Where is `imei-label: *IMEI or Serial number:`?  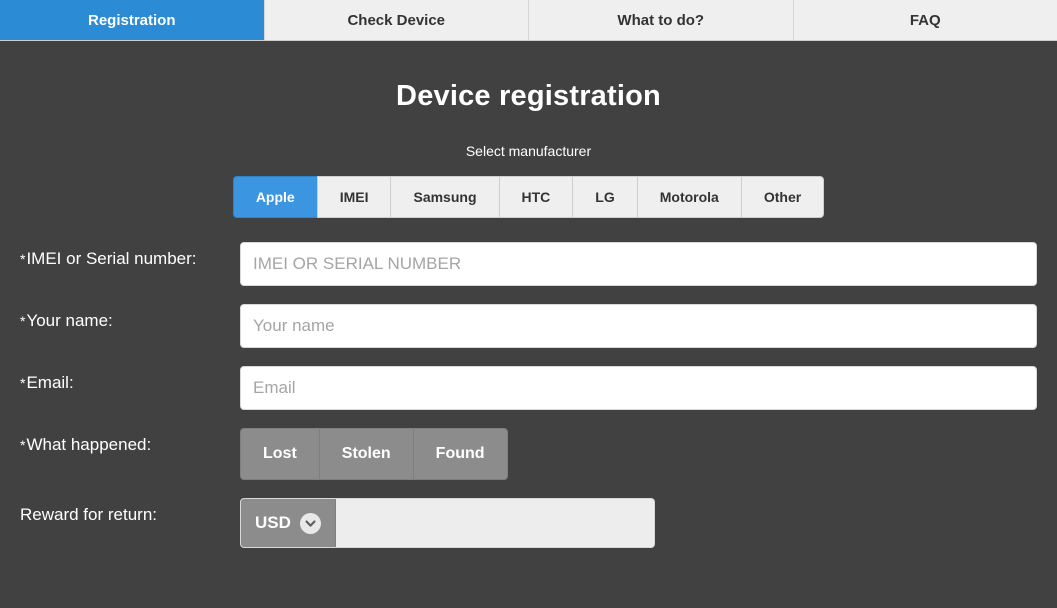 imei-label: *IMEI or Serial number: is located at coordinates (130, 256).